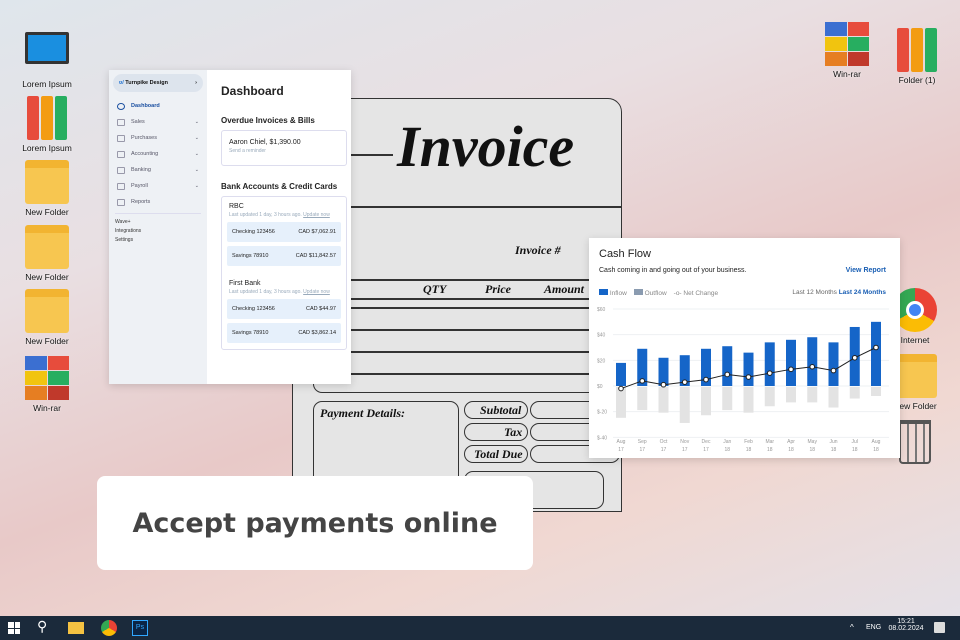 Image resolution: width=960 pixels, height=640 pixels. What do you see at coordinates (158, 239) in the screenshot?
I see `link-settings: Settings` at bounding box center [158, 239].